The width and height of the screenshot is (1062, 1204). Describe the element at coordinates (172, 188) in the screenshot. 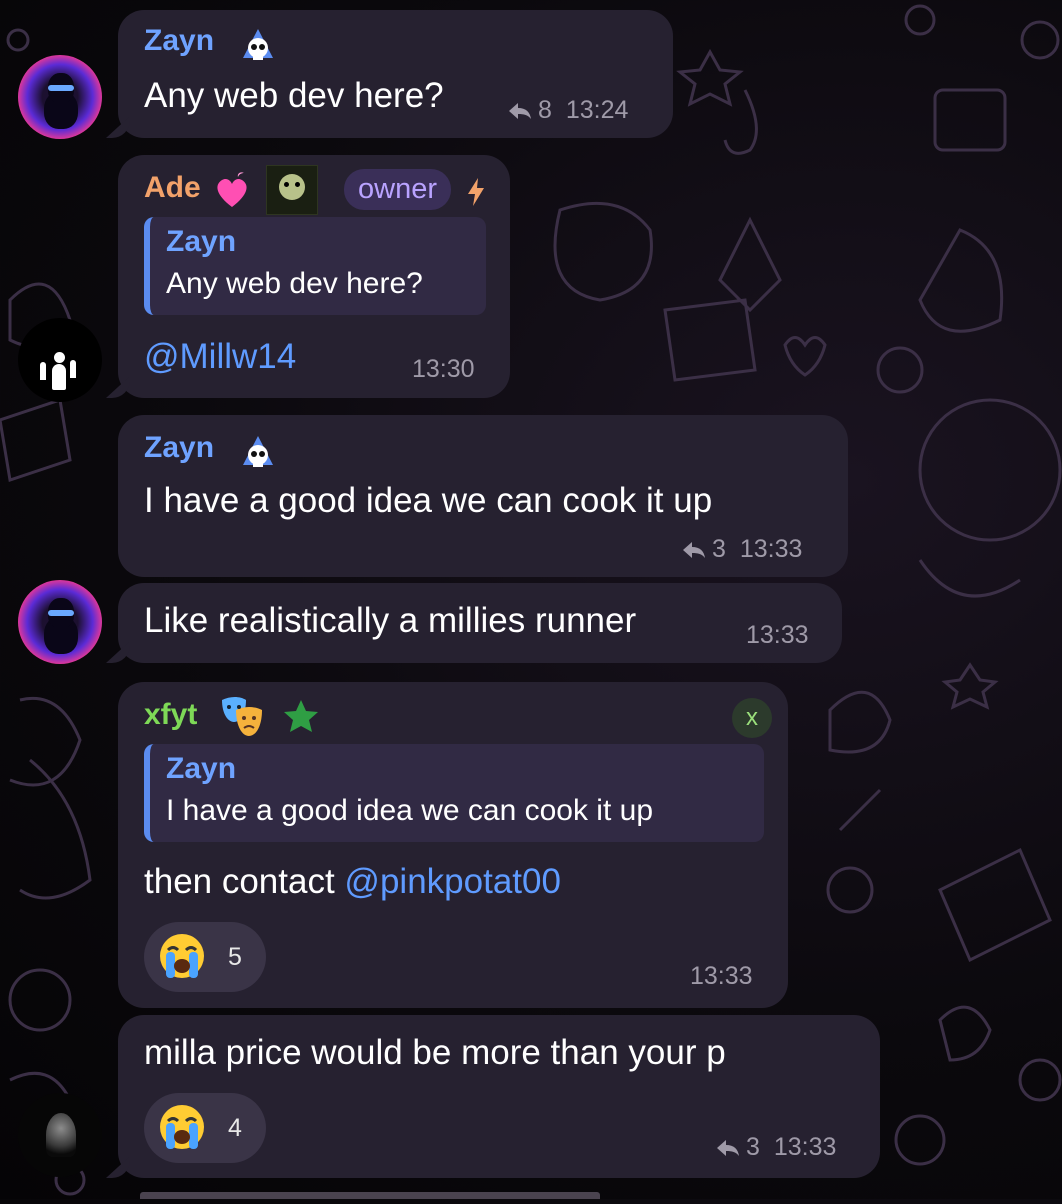

I see `sender-name: Ade` at that location.